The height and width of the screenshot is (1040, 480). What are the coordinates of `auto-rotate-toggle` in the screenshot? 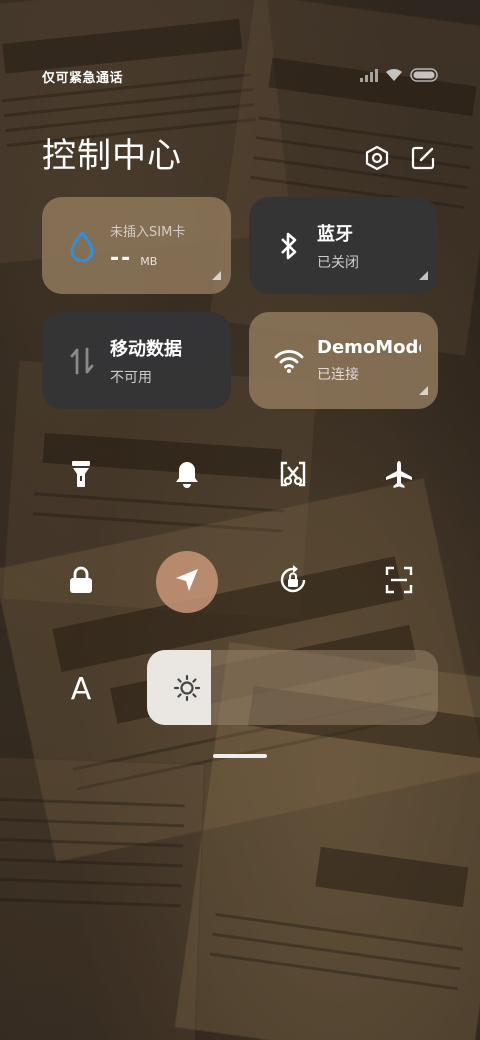 It's located at (293, 582).